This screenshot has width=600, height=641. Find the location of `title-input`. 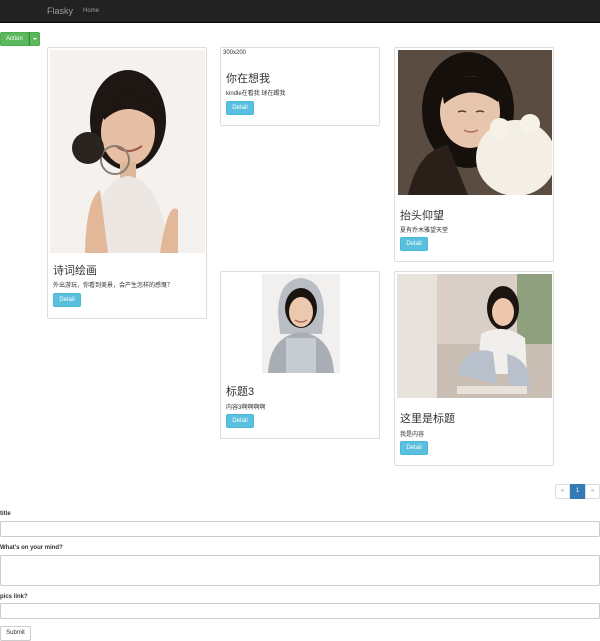

title-input is located at coordinates (300, 529).